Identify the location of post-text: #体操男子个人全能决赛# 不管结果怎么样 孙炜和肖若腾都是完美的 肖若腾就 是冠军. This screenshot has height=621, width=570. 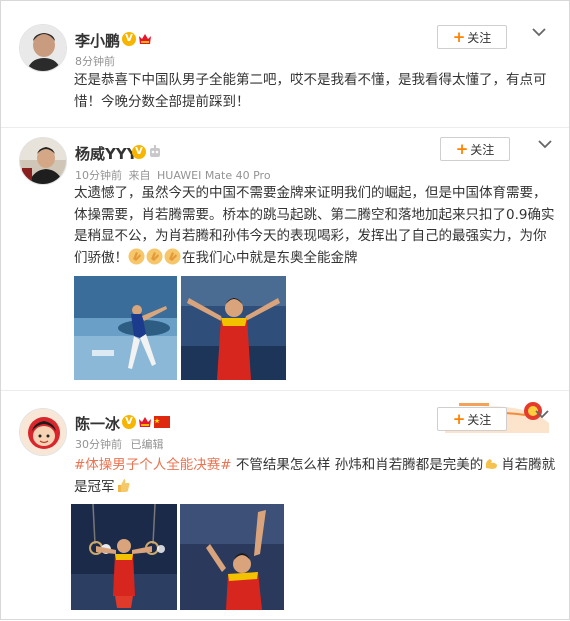
(316, 476).